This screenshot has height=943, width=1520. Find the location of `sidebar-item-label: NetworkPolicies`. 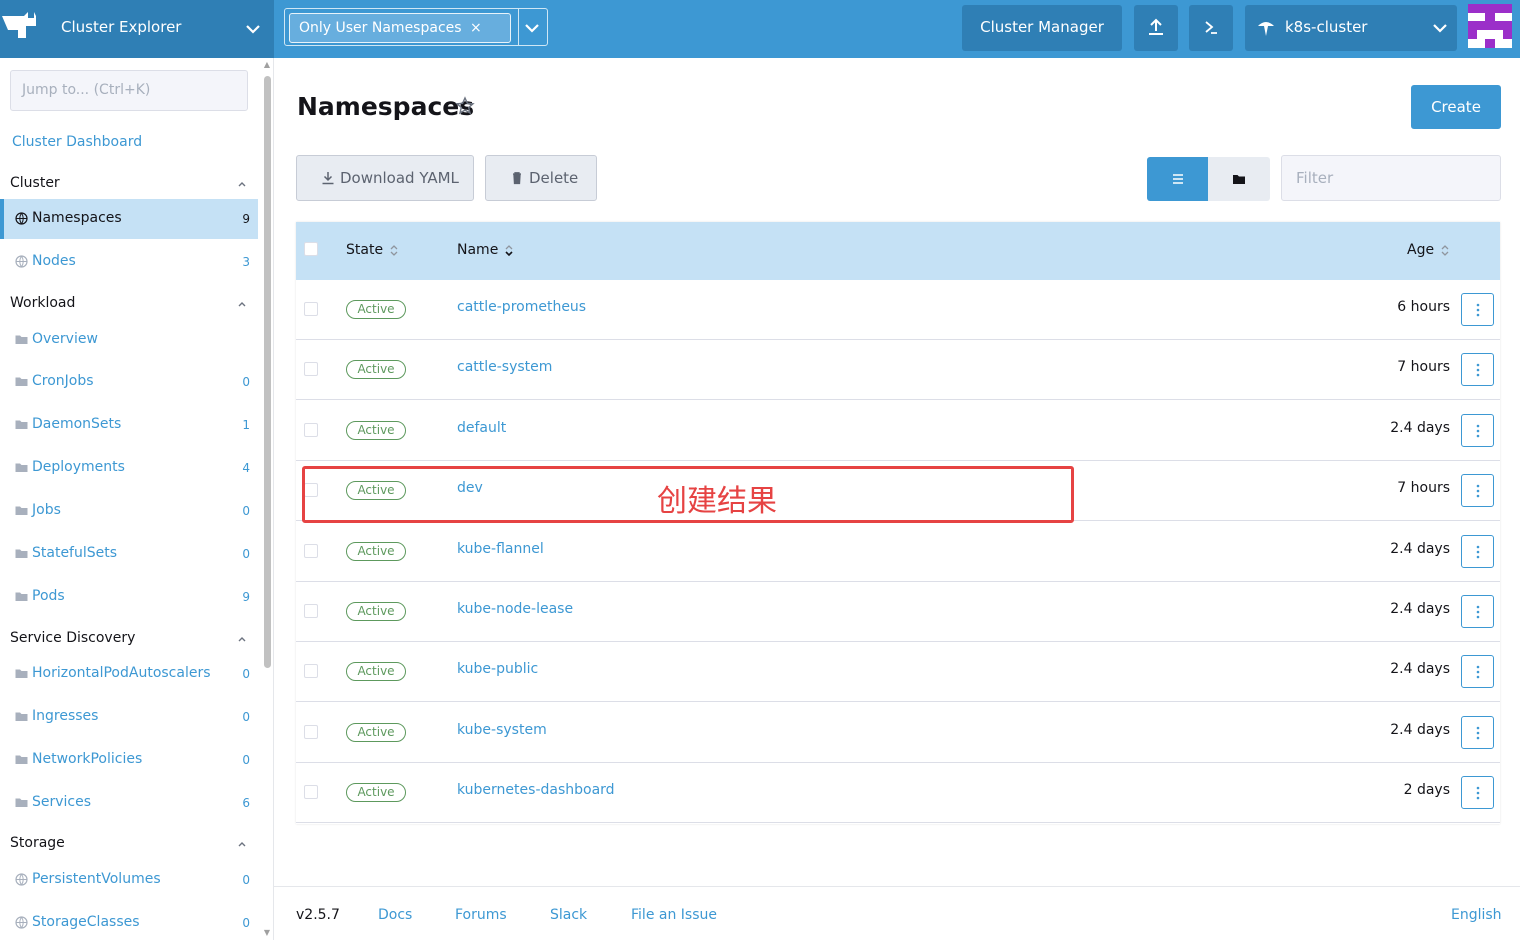

sidebar-item-label: NetworkPolicies is located at coordinates (87, 759).